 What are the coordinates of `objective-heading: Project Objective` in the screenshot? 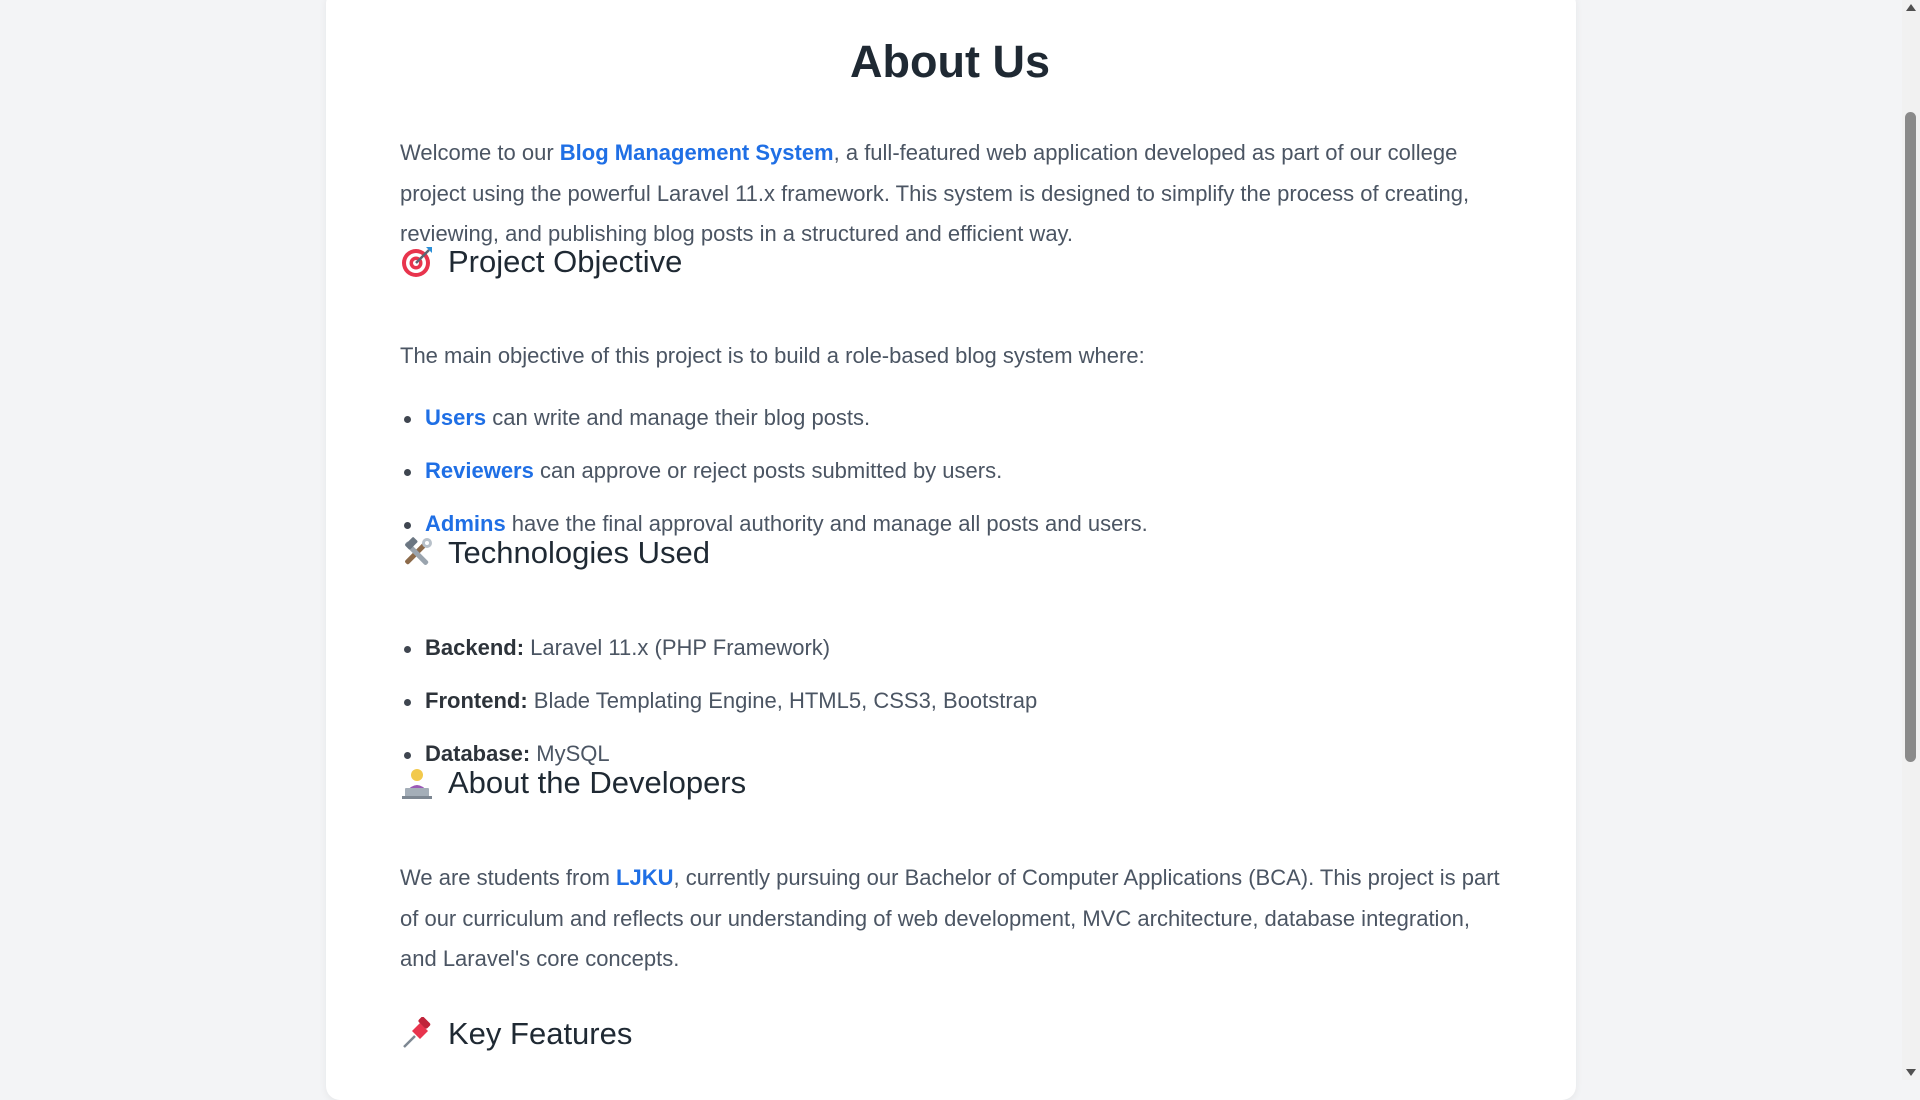 It's located at (541, 262).